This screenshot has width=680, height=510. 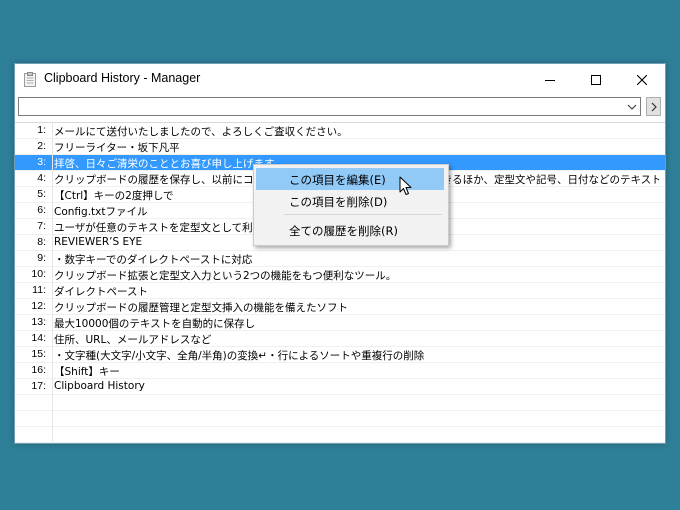 I want to click on list-item: 13: 最大10000個のテキストを自動的に保存し, so click(x=340, y=323).